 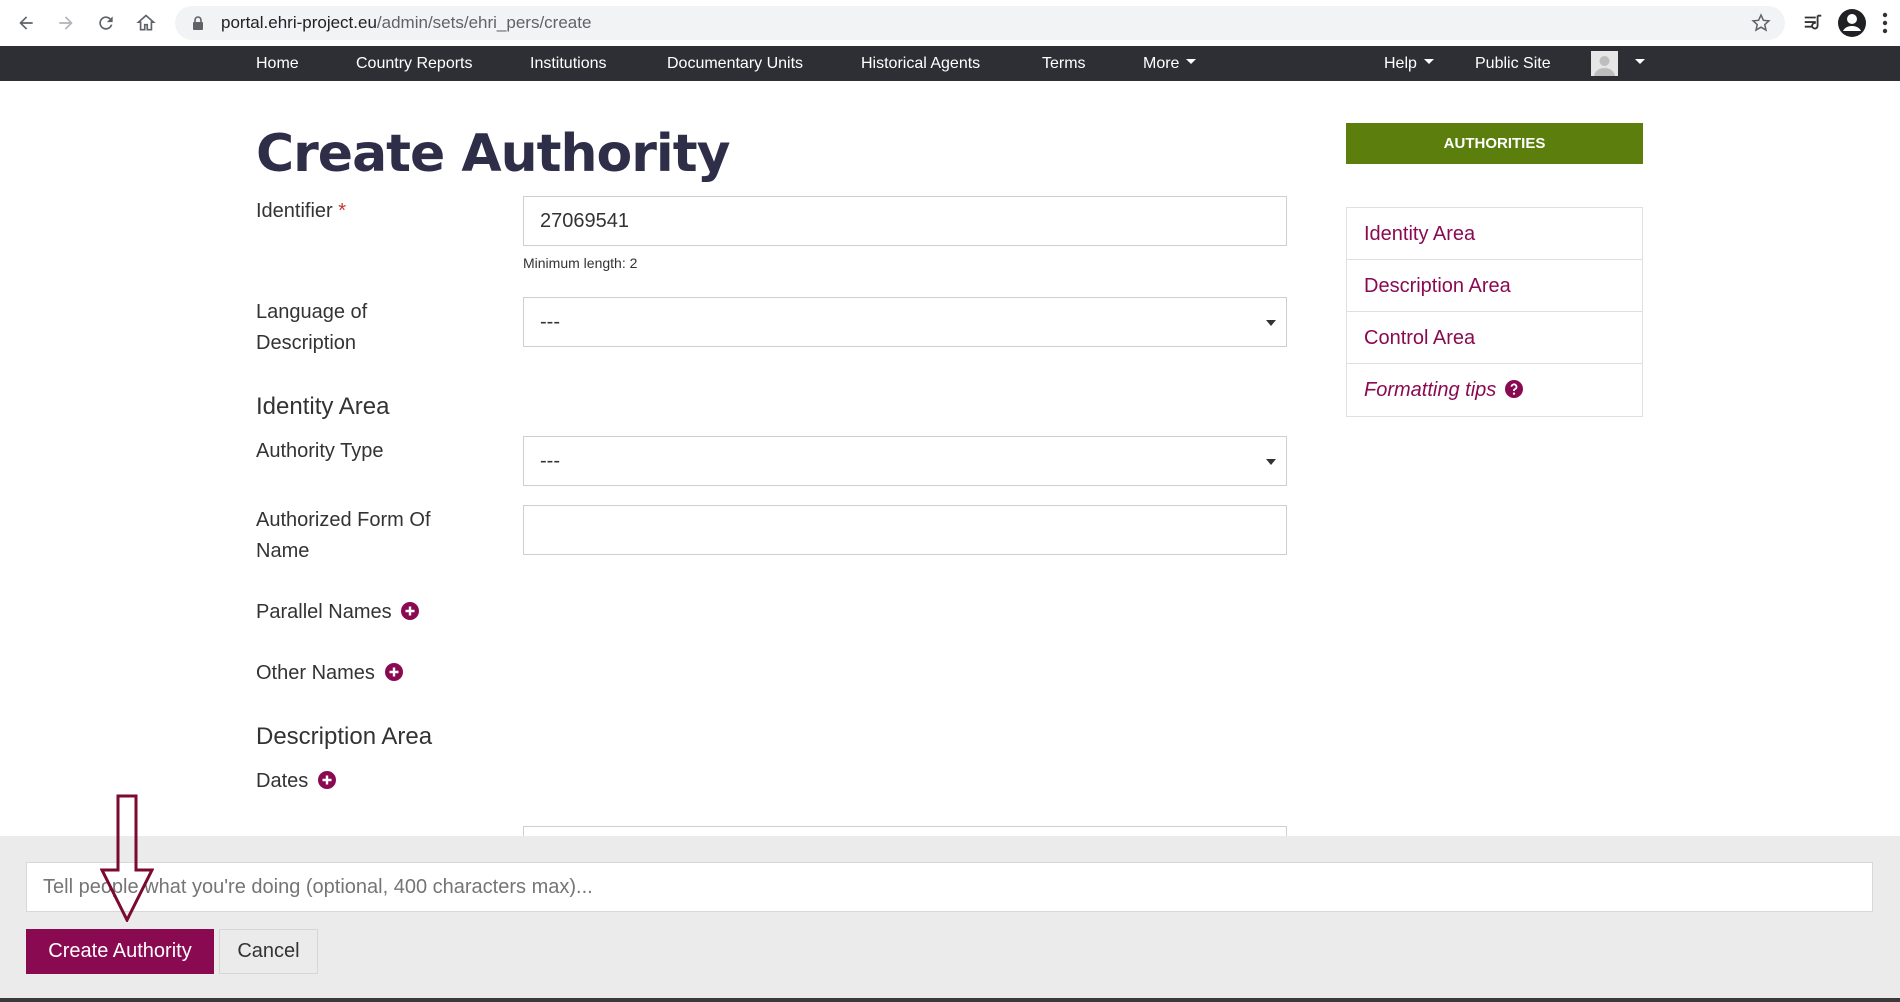 I want to click on other-names-row: Other Names, so click(x=329, y=673).